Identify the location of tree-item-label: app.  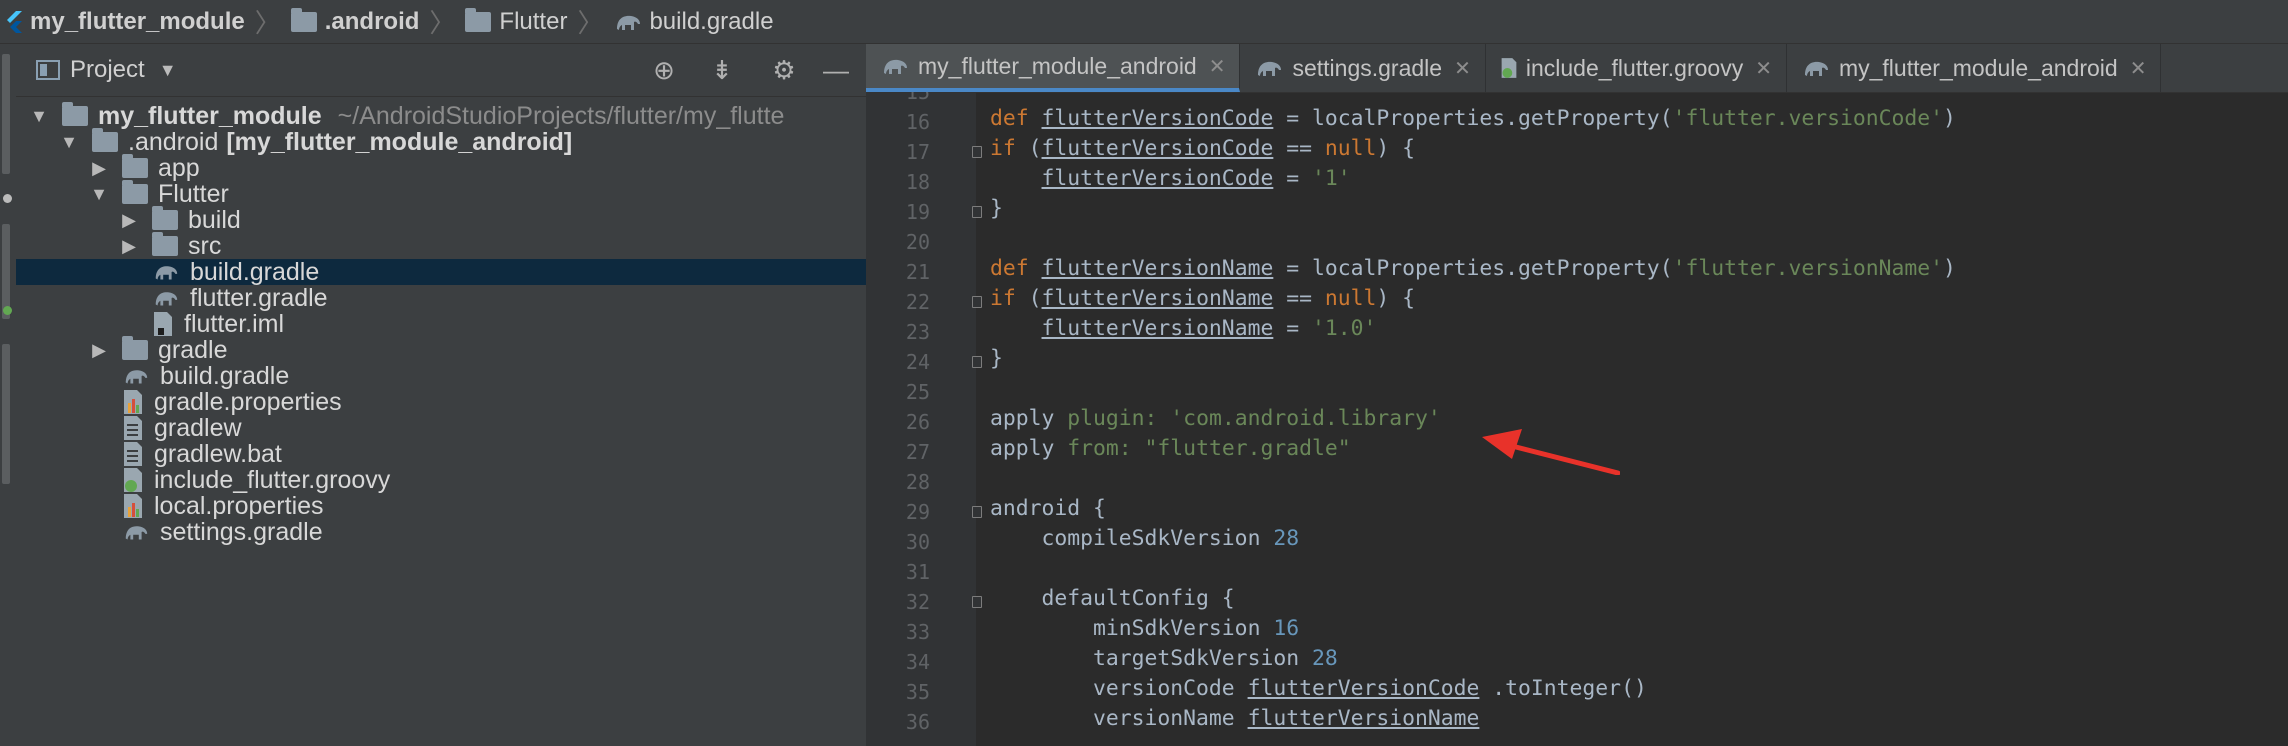
(179, 167).